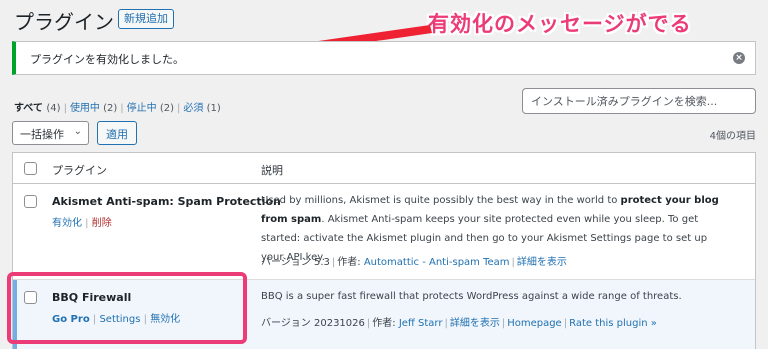 Image resolution: width=768 pixels, height=349 pixels. What do you see at coordinates (639, 101) in the screenshot?
I see `plugin-search-input` at bounding box center [639, 101].